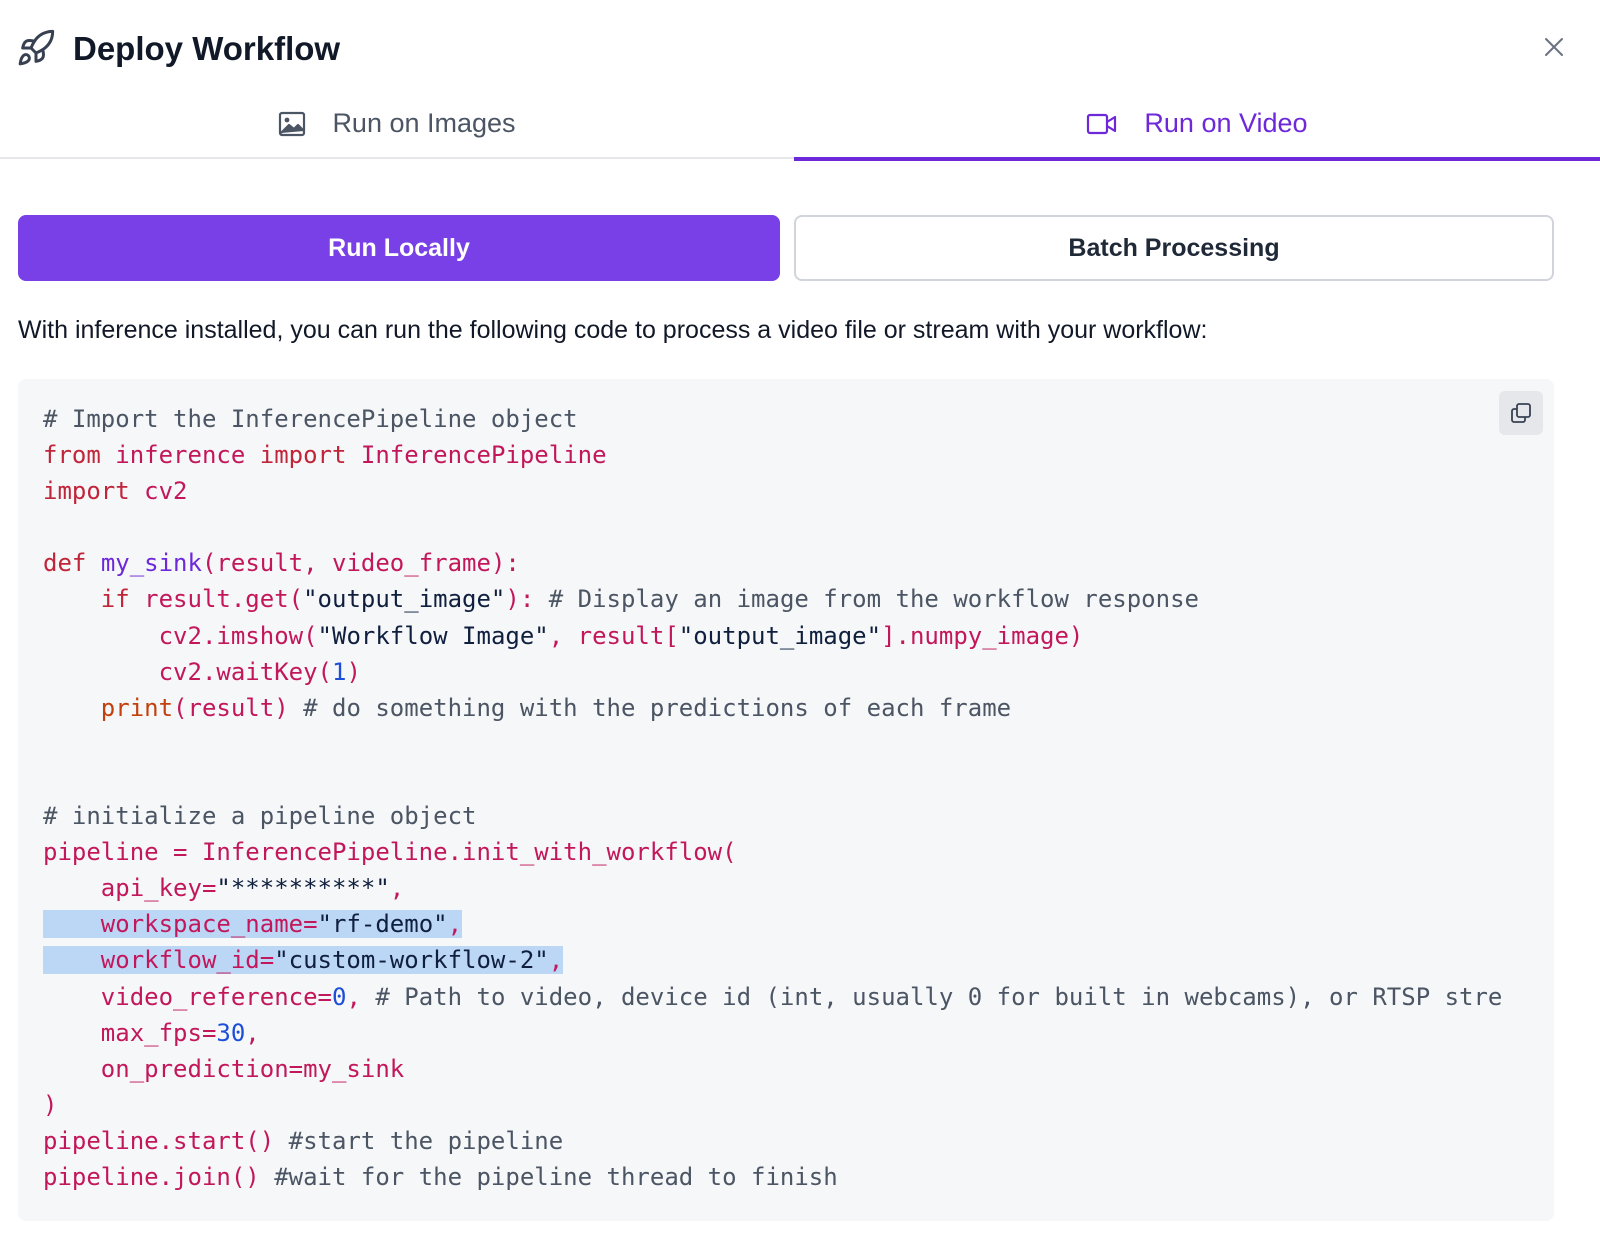 The image size is (1600, 1249). Describe the element at coordinates (180, 924) in the screenshot. I see `code-token: workspace_name=` at that location.